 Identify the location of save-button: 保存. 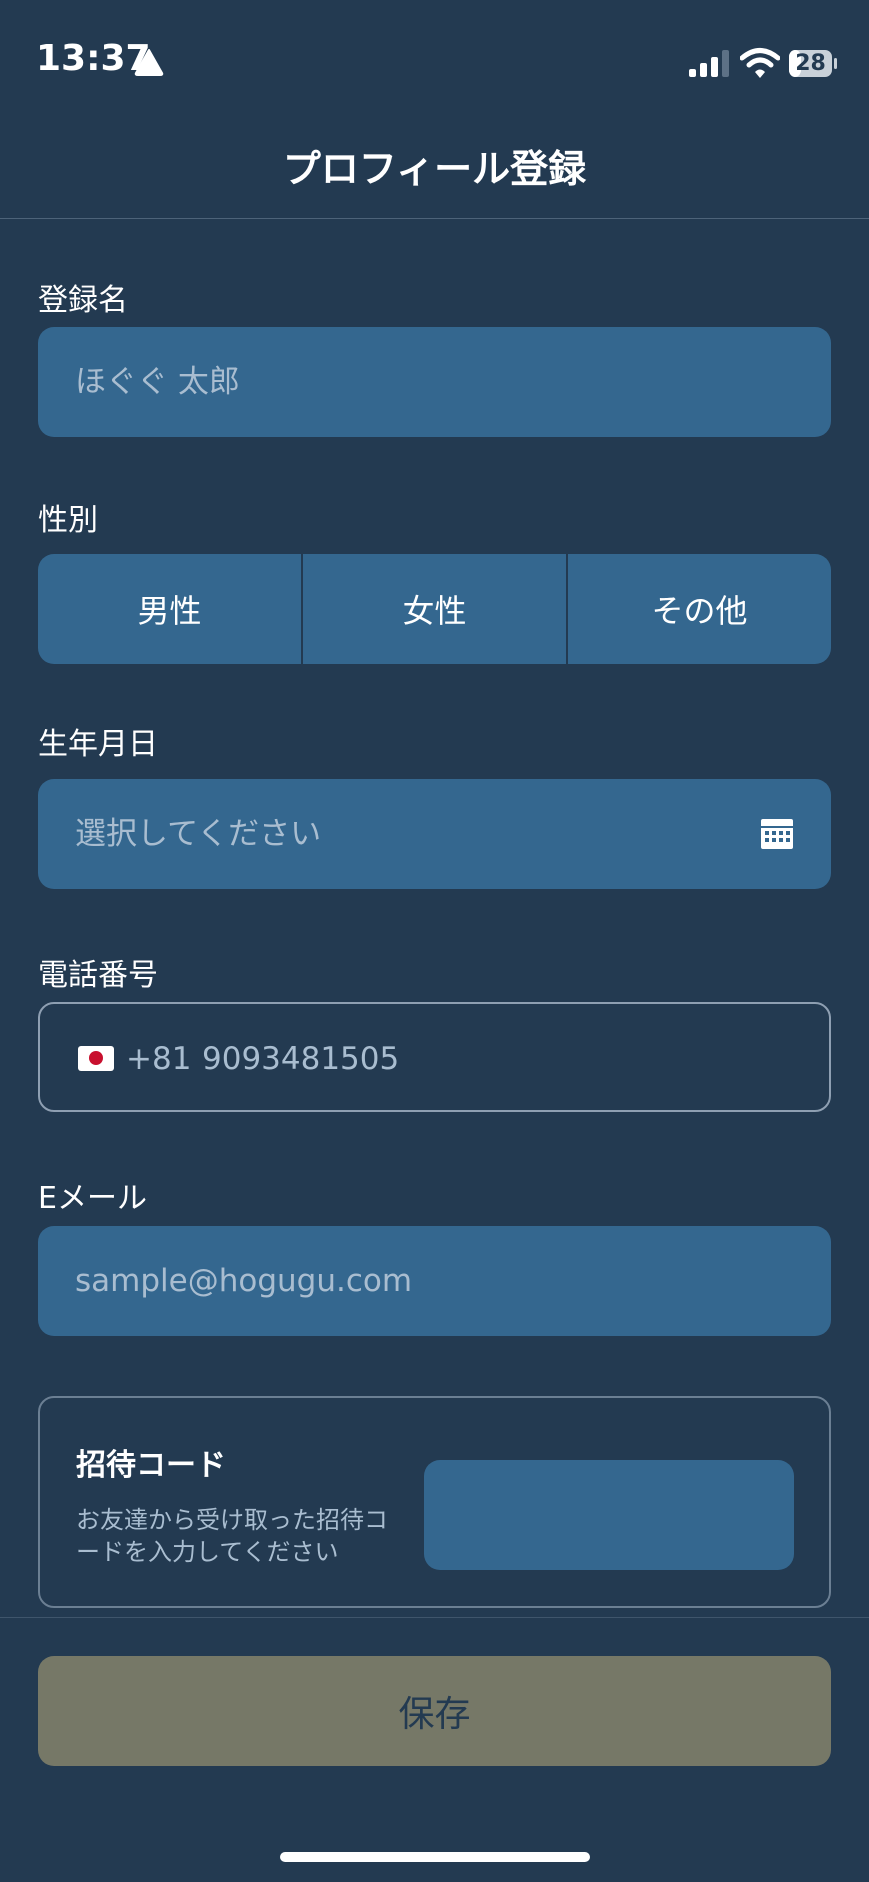
(434, 1711).